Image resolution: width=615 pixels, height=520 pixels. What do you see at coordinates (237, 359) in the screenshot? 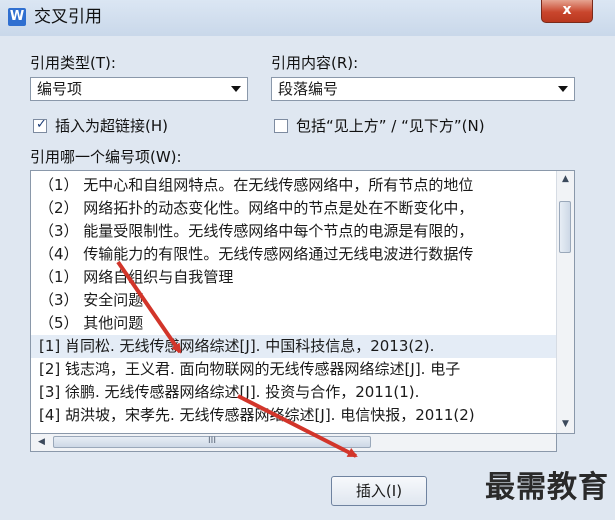
I see `annotation-arrows` at bounding box center [237, 359].